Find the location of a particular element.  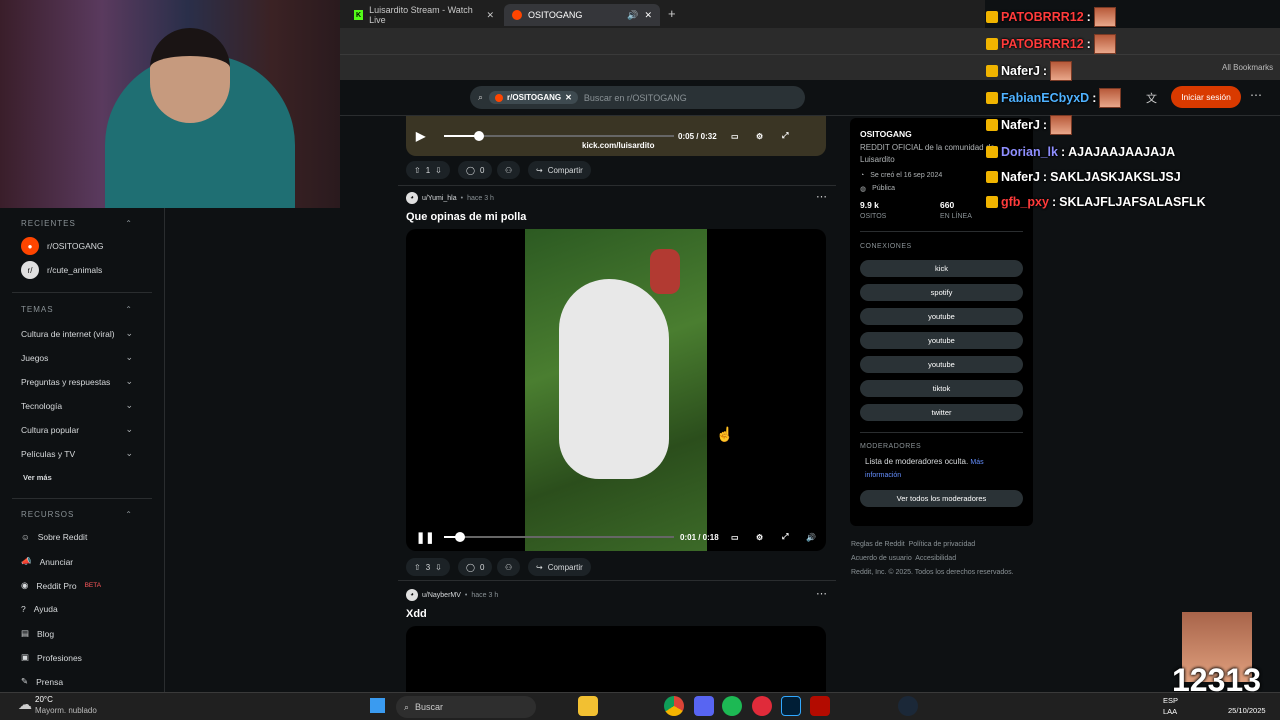

comment-icon: ◯ is located at coordinates (470, 170).